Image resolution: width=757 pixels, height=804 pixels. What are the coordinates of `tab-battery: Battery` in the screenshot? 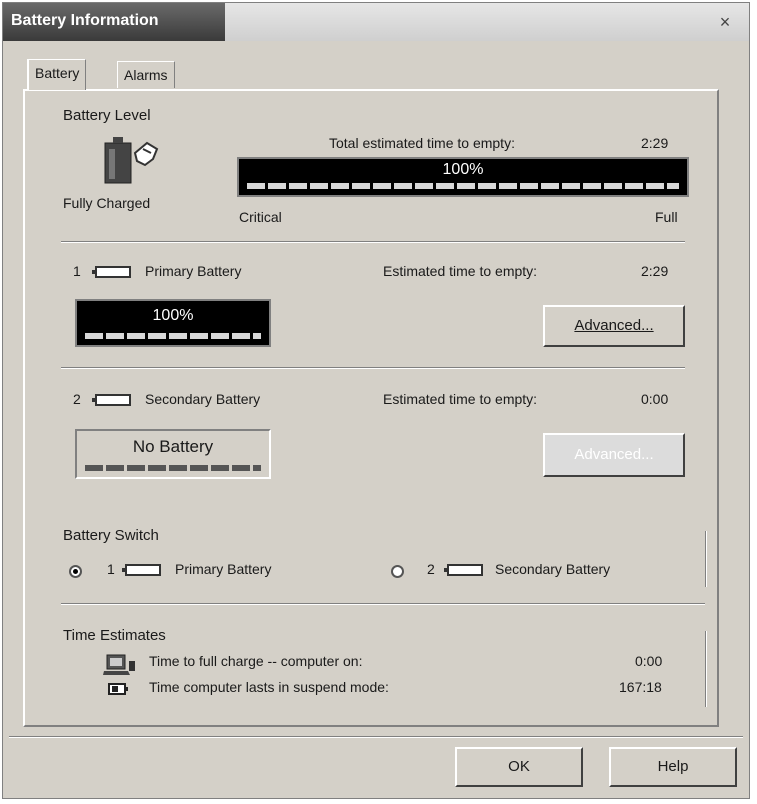 It's located at (57, 74).